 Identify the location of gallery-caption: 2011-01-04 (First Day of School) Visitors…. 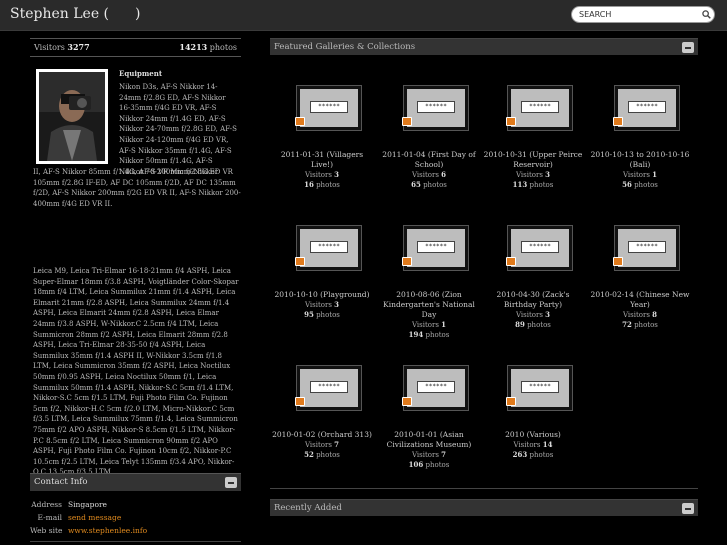
(429, 170).